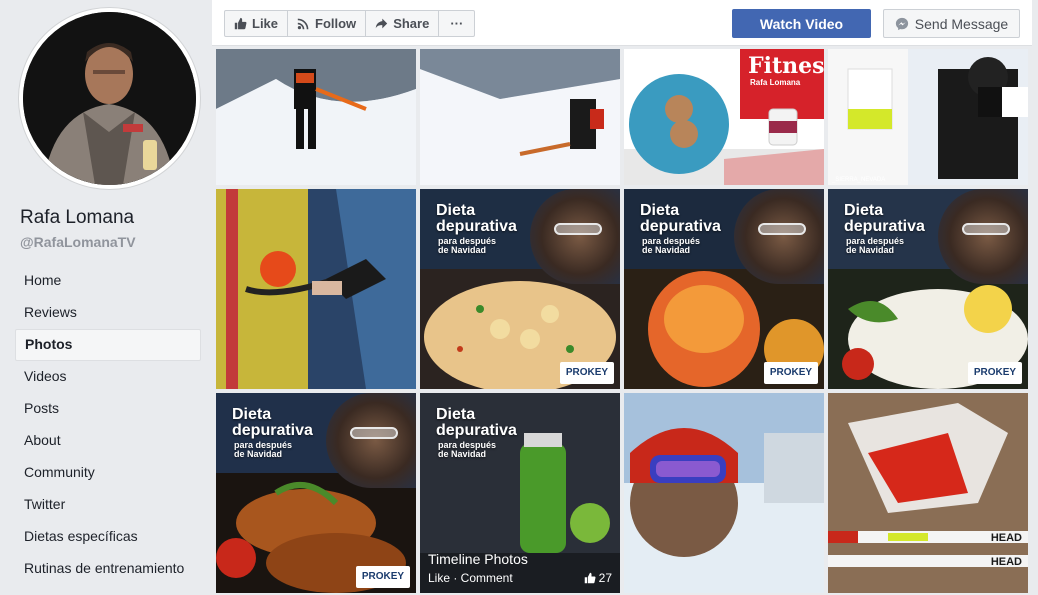  I want to click on nav-item-home: Home, so click(108, 281).